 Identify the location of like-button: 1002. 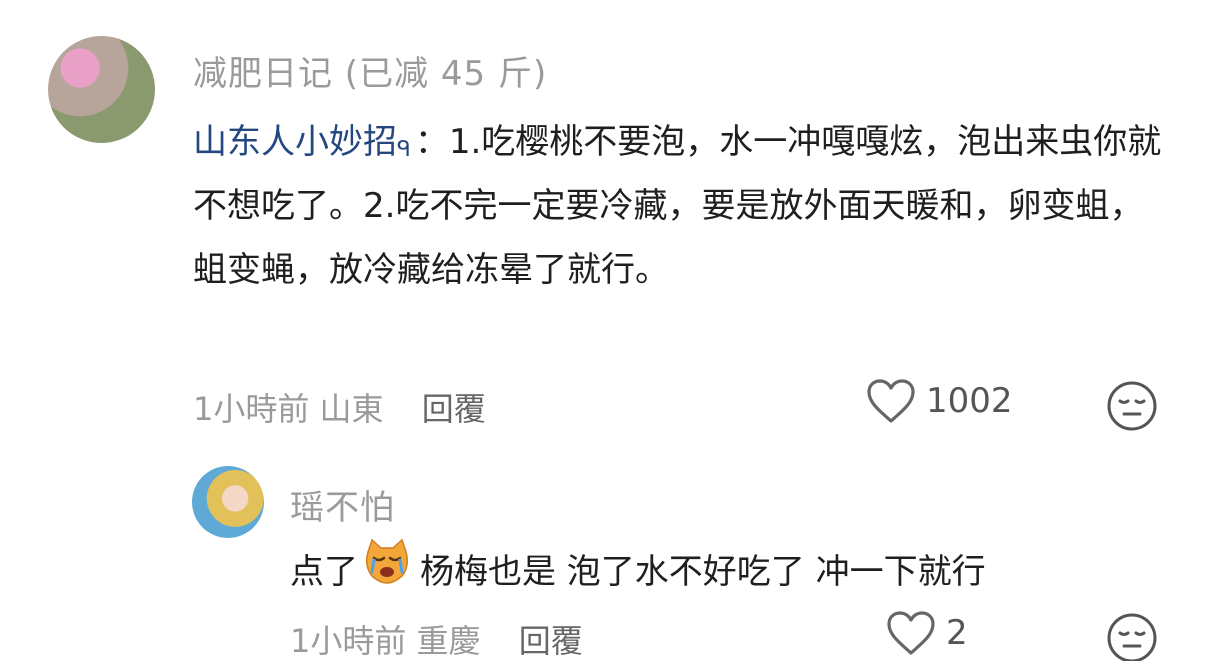
(939, 401).